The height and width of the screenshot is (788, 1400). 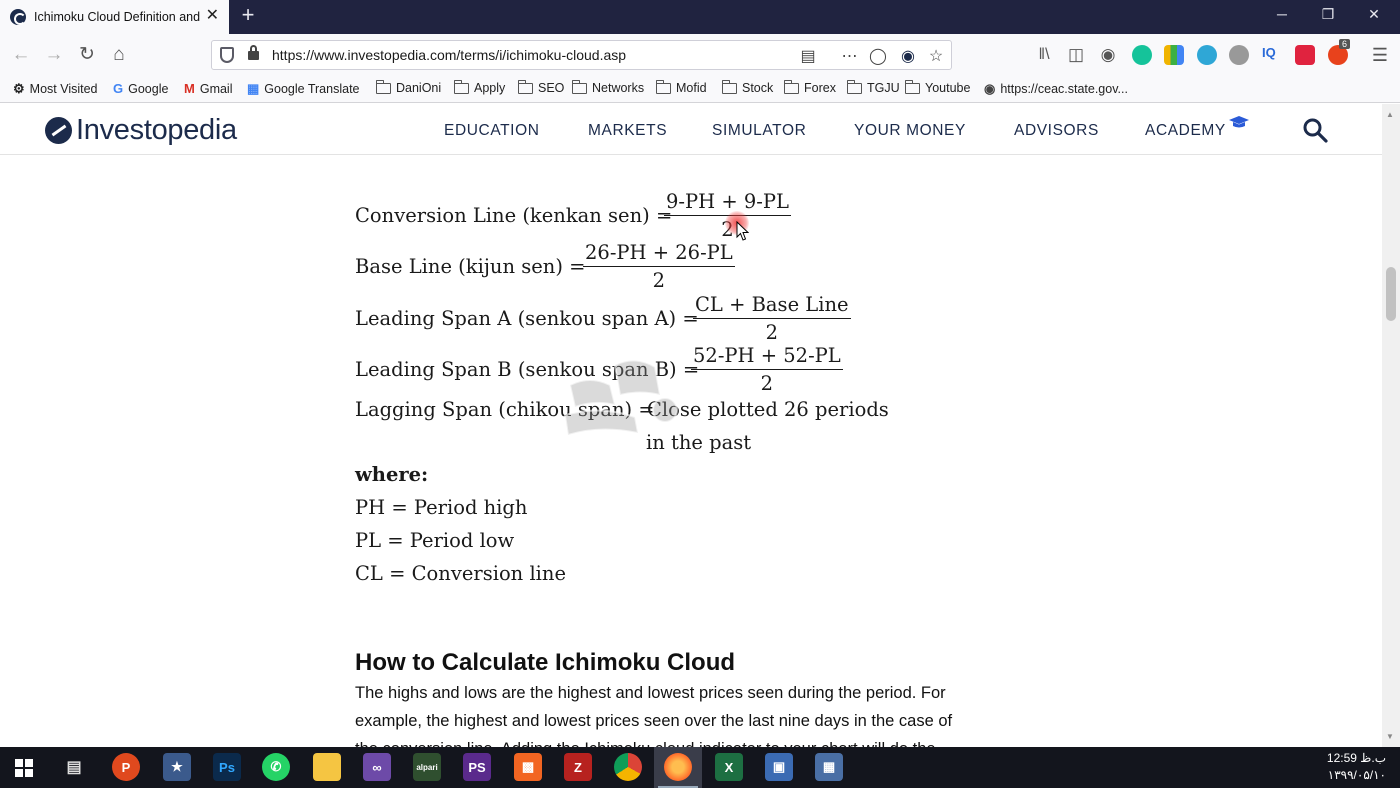 I want to click on bookmark-star-icon: ☆, so click(x=936, y=56).